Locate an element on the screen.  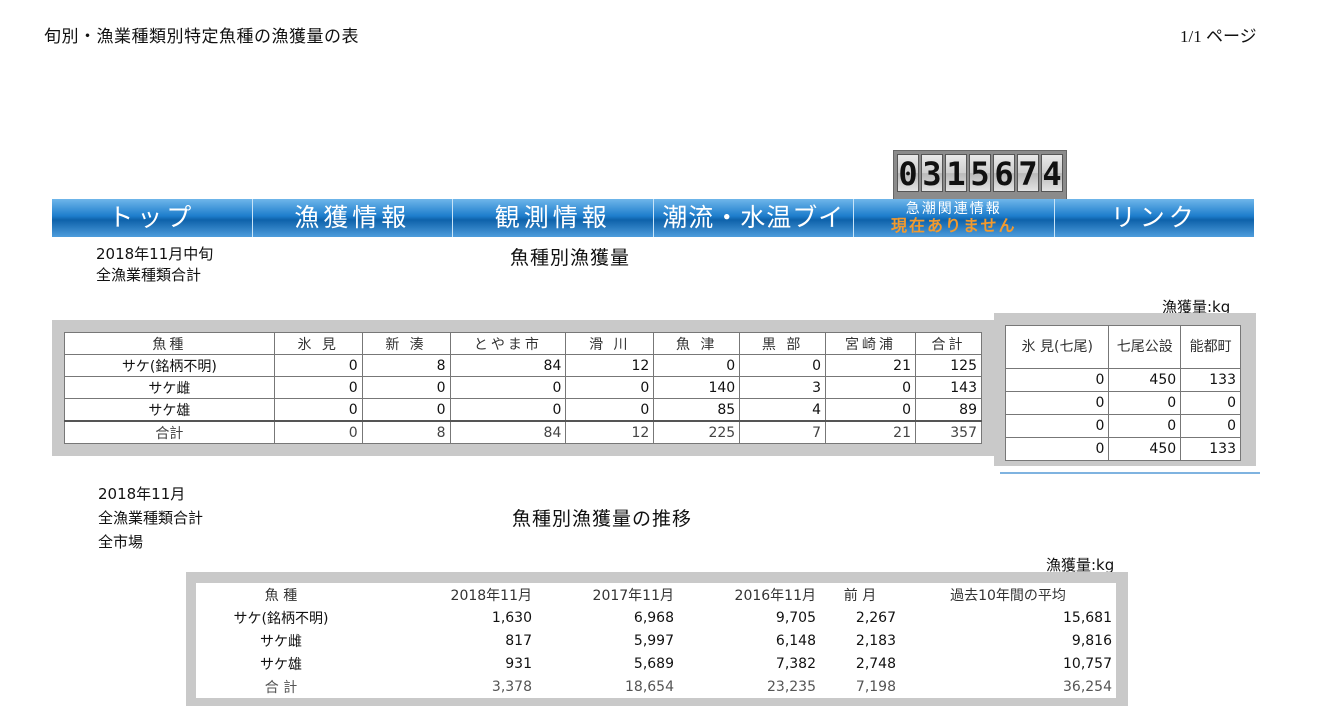
cell: 36,254 is located at coordinates (1087, 686).